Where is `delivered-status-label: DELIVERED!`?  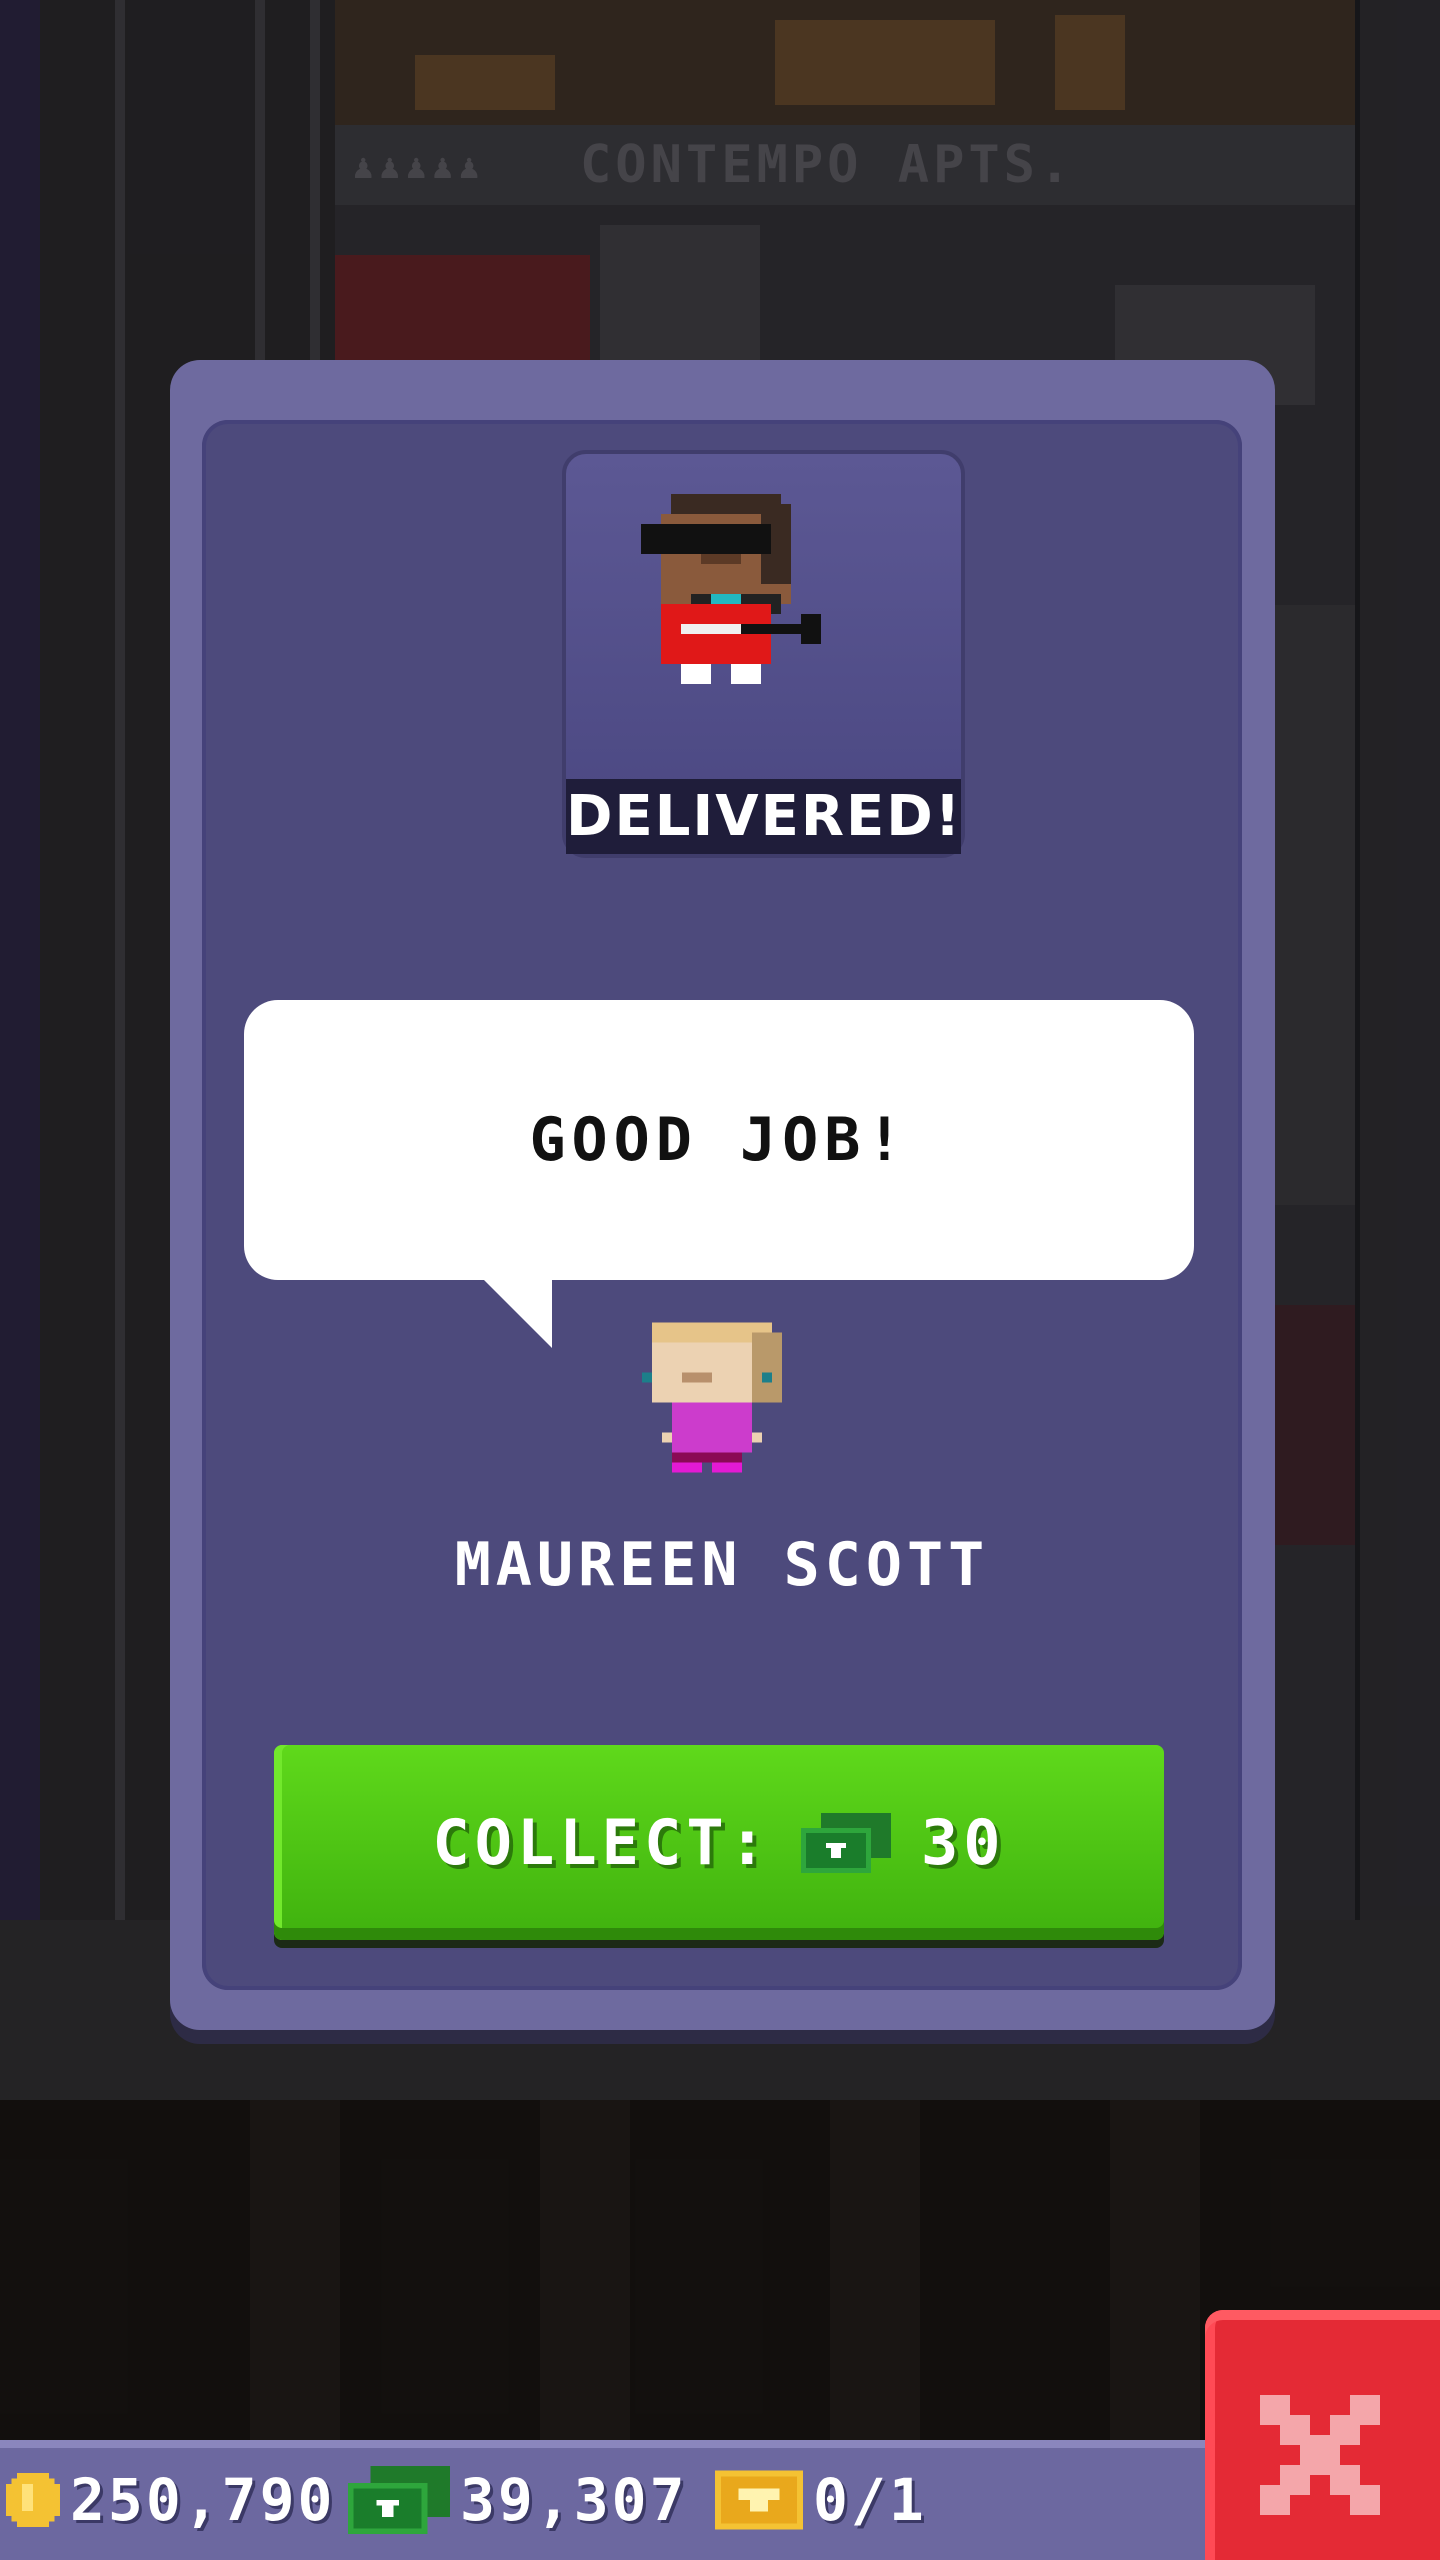
delivered-status-label: DELIVERED! is located at coordinates (763, 816).